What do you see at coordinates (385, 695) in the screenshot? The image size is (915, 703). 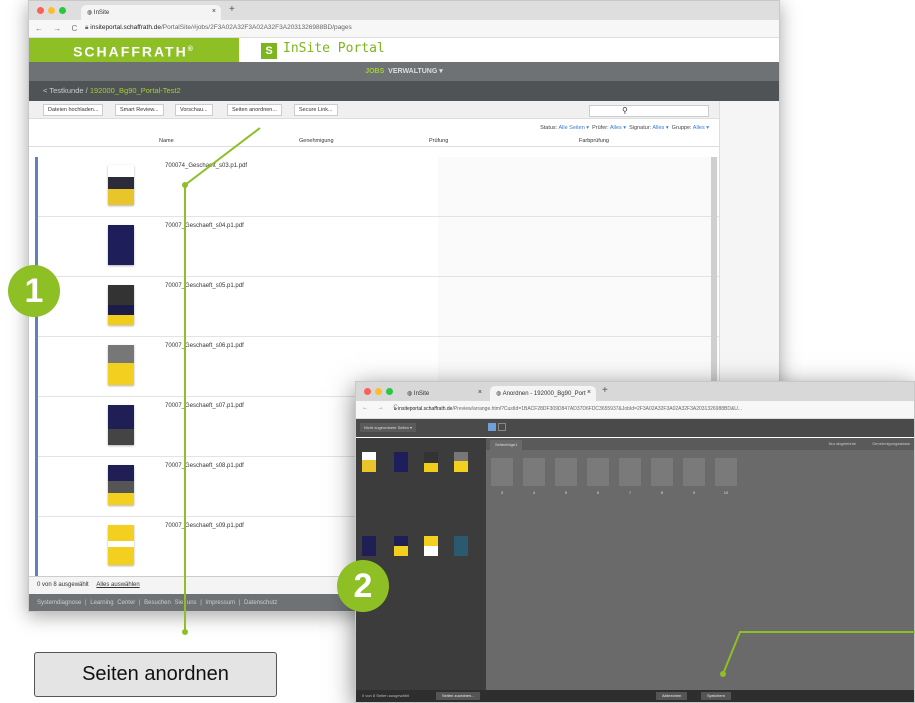 I see `arrange-selection-count: 0 von 8 Seiten ausgewählt` at bounding box center [385, 695].